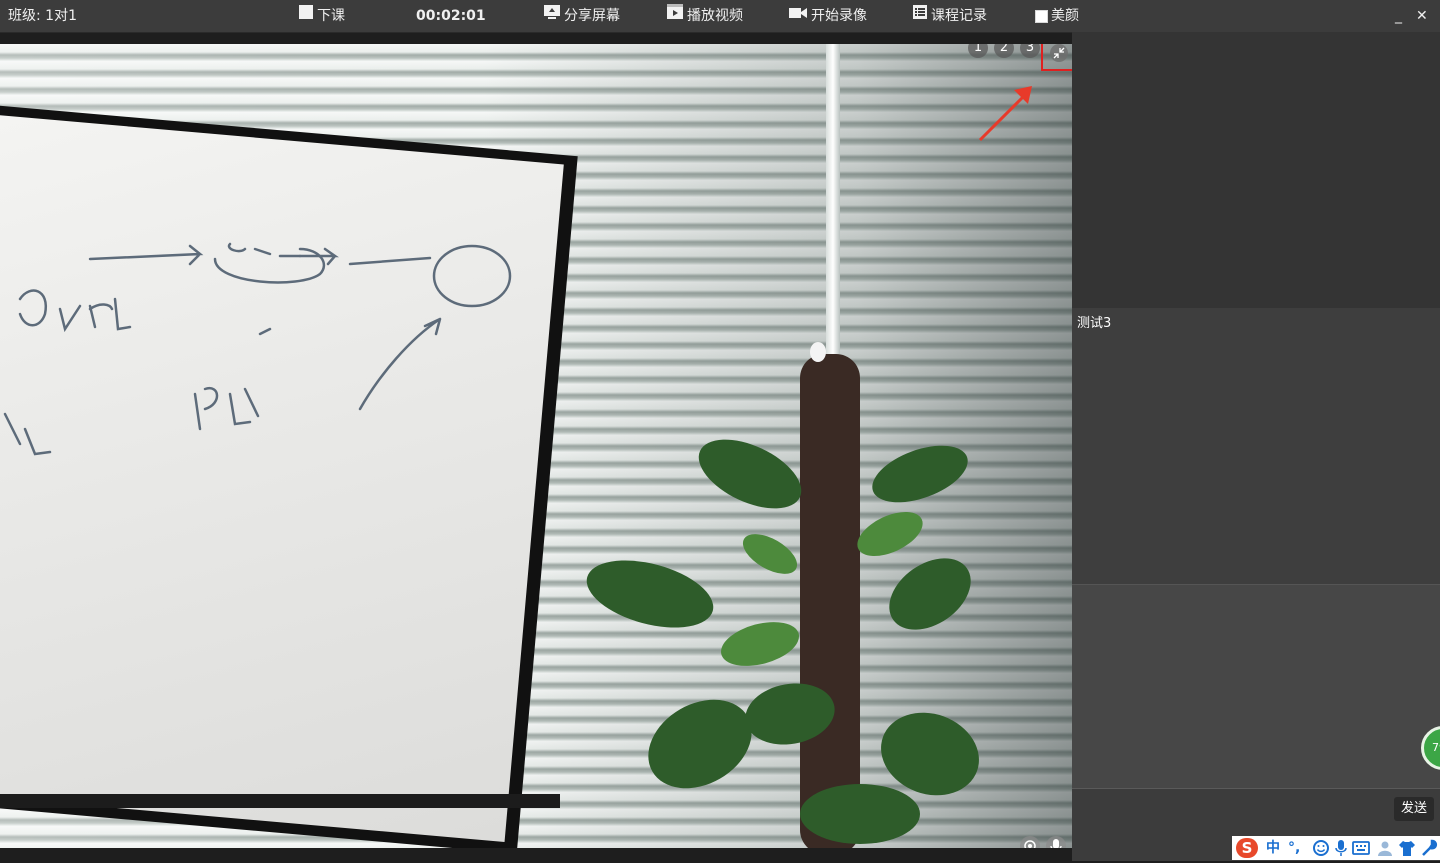 This screenshot has width=1440, height=863. What do you see at coordinates (715, 16) in the screenshot?
I see `play-video-label: 播放视频` at bounding box center [715, 16].